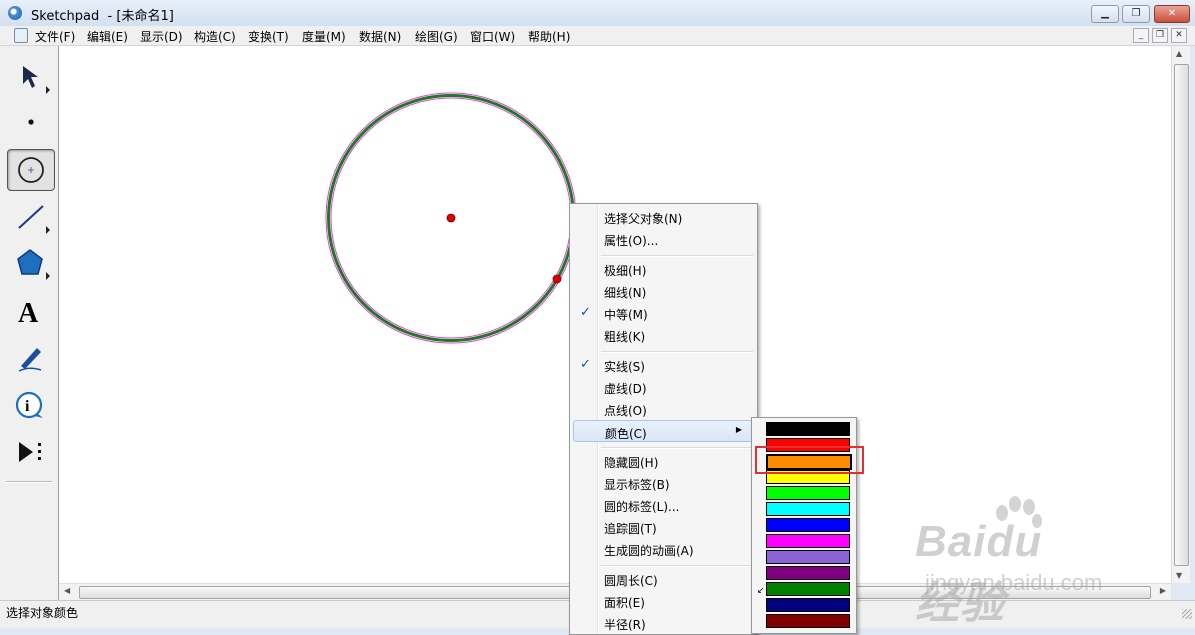 This screenshot has height=635, width=1195. What do you see at coordinates (215, 36) in the screenshot?
I see `menu-construct: 构造(C)` at bounding box center [215, 36].